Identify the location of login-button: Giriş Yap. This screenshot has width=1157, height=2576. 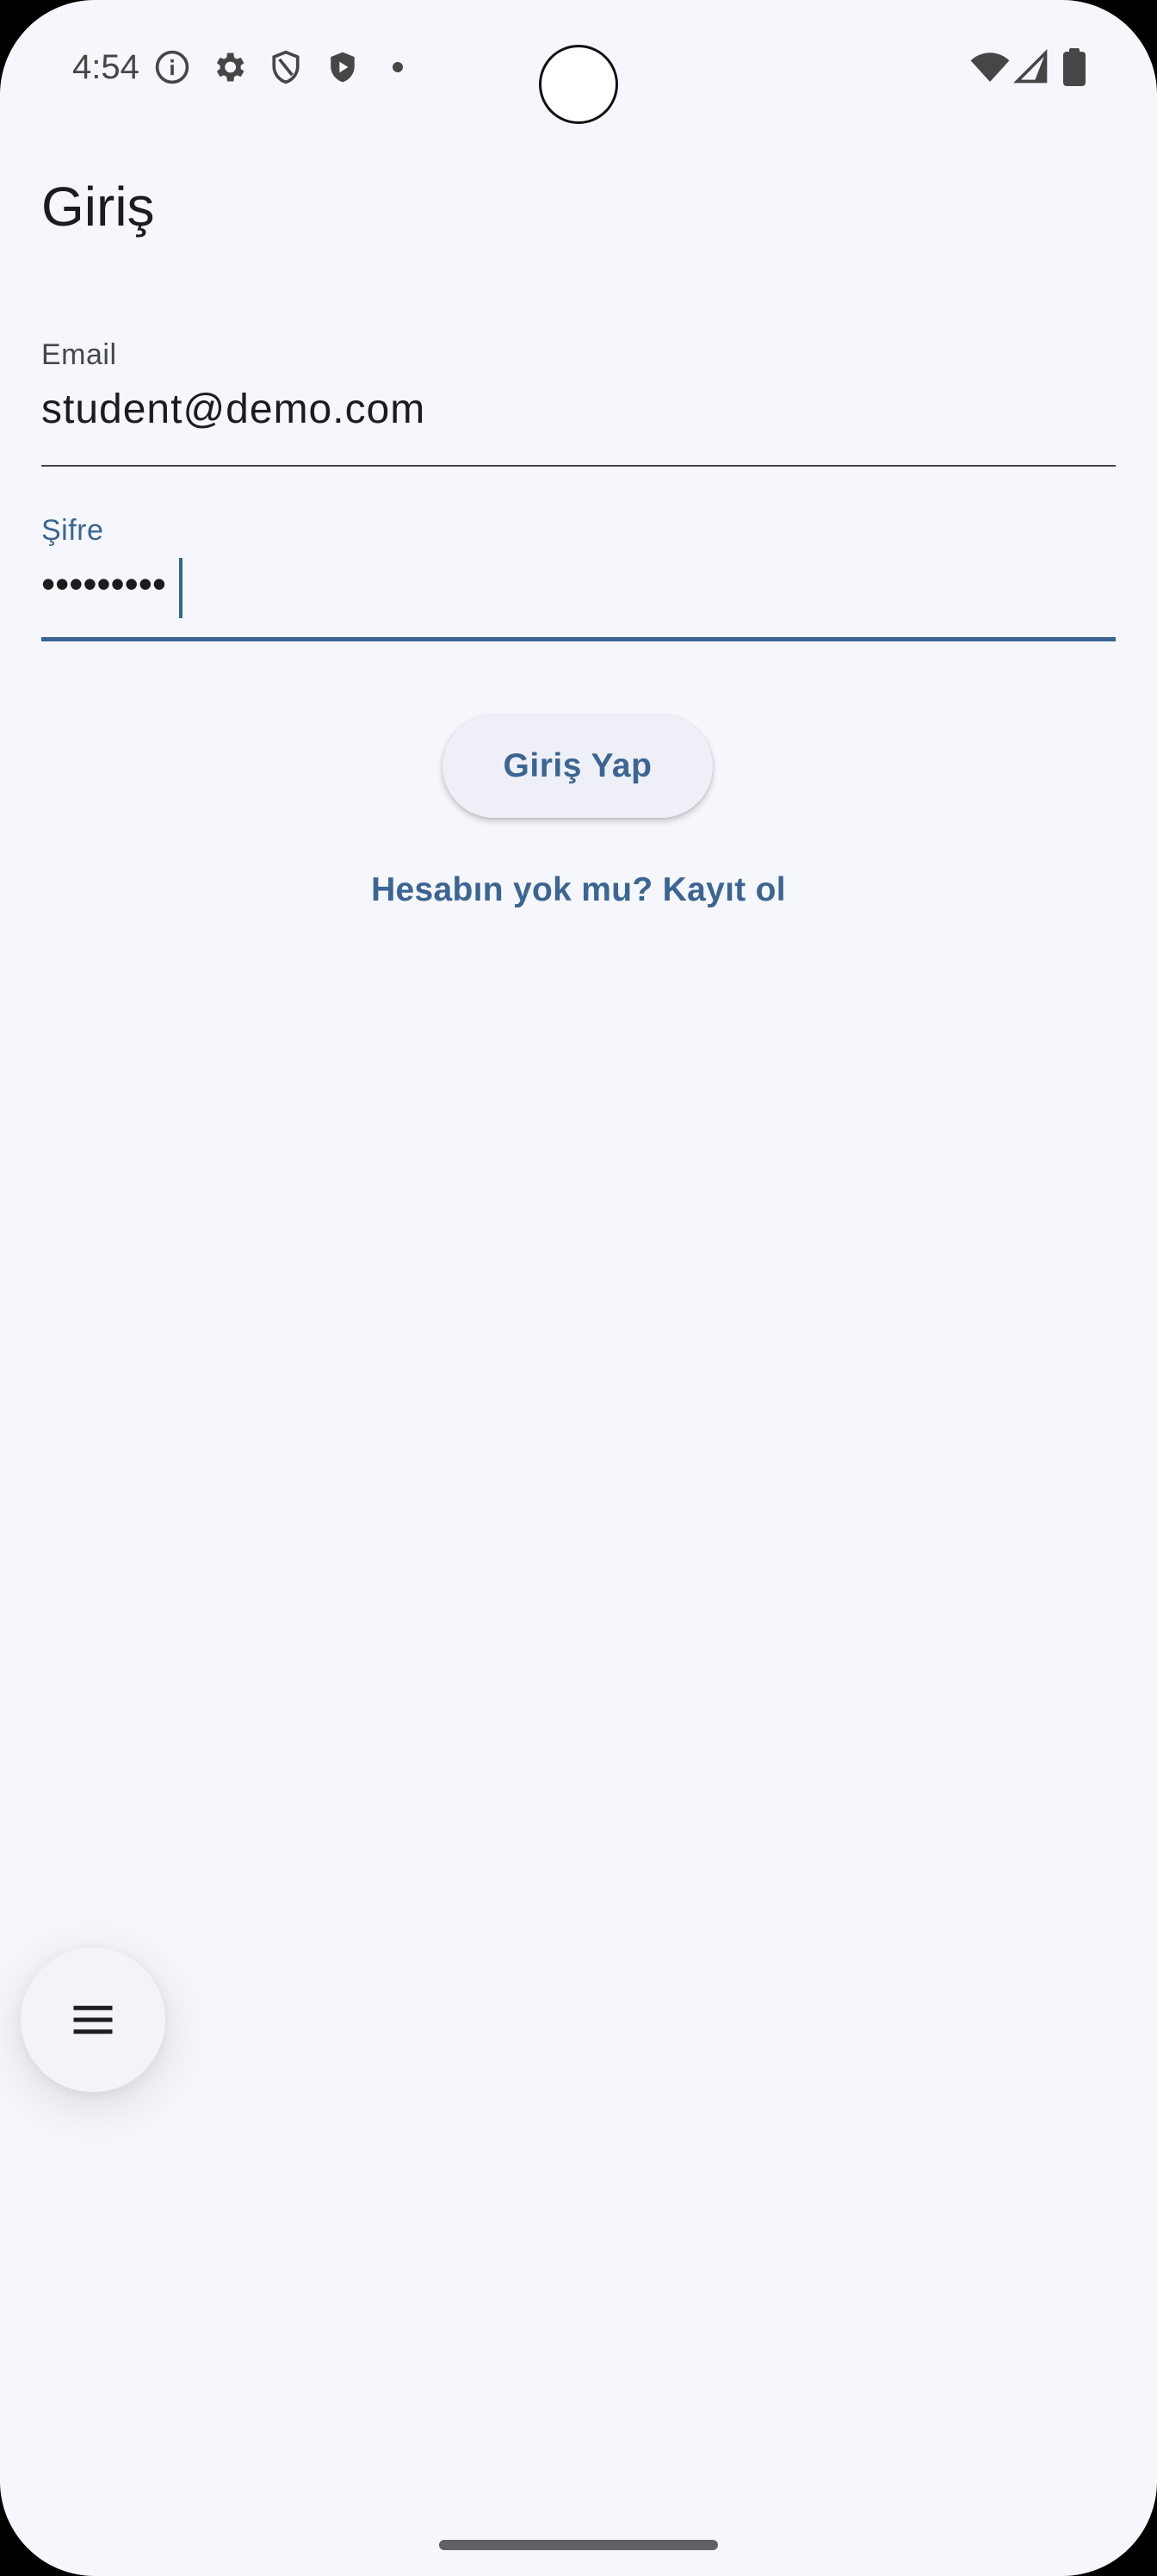
(578, 767).